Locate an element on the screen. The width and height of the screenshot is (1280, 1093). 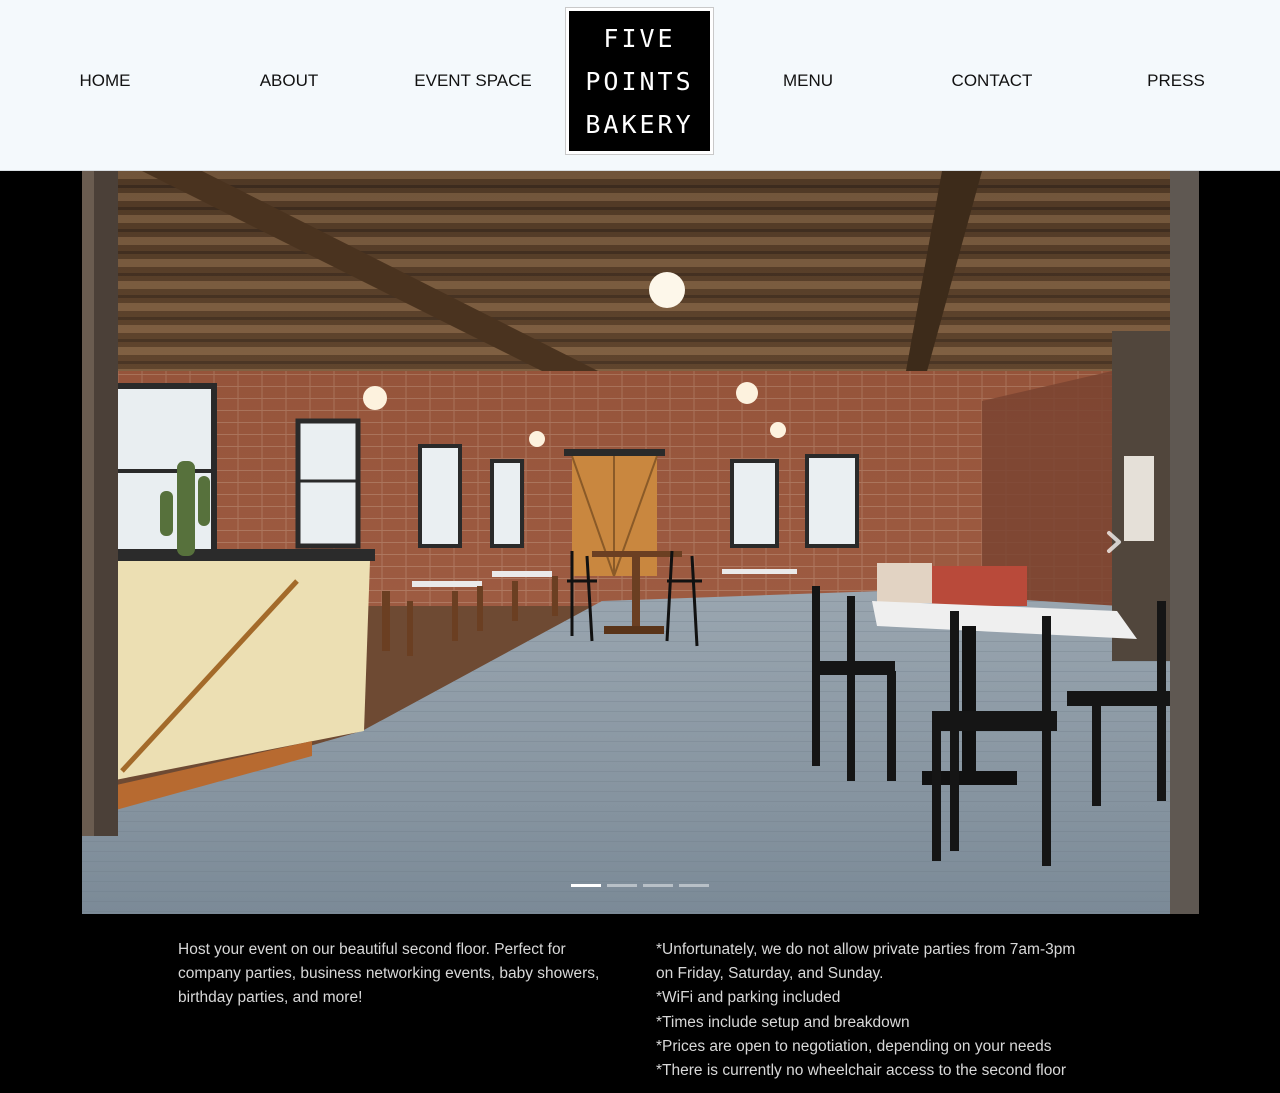
event-note: *WiFi and parking included is located at coordinates (748, 998).